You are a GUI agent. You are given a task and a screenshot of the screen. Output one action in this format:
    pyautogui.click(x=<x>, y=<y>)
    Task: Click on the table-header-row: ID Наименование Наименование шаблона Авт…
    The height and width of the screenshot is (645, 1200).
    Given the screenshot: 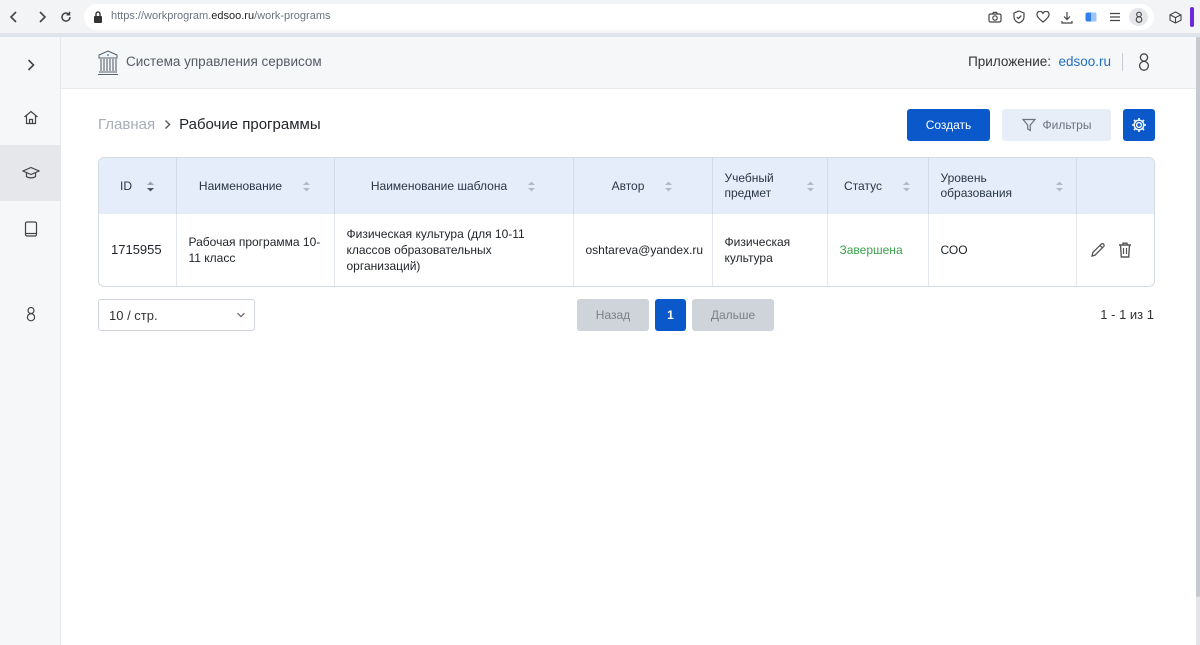 What is the action you would take?
    pyautogui.click(x=626, y=186)
    